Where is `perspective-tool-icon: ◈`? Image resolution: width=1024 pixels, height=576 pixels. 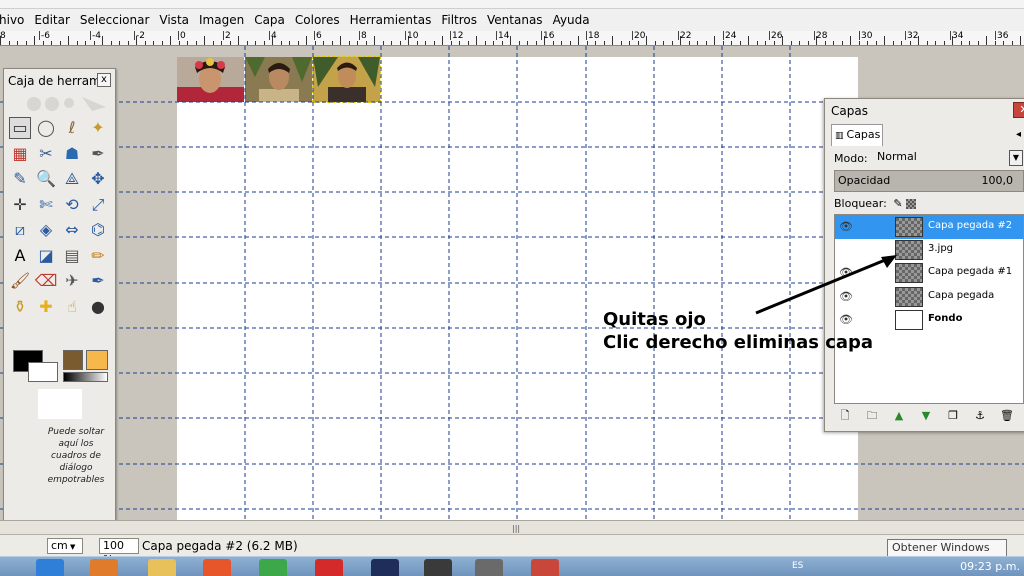
perspective-tool-icon: ◈ is located at coordinates (46, 230).